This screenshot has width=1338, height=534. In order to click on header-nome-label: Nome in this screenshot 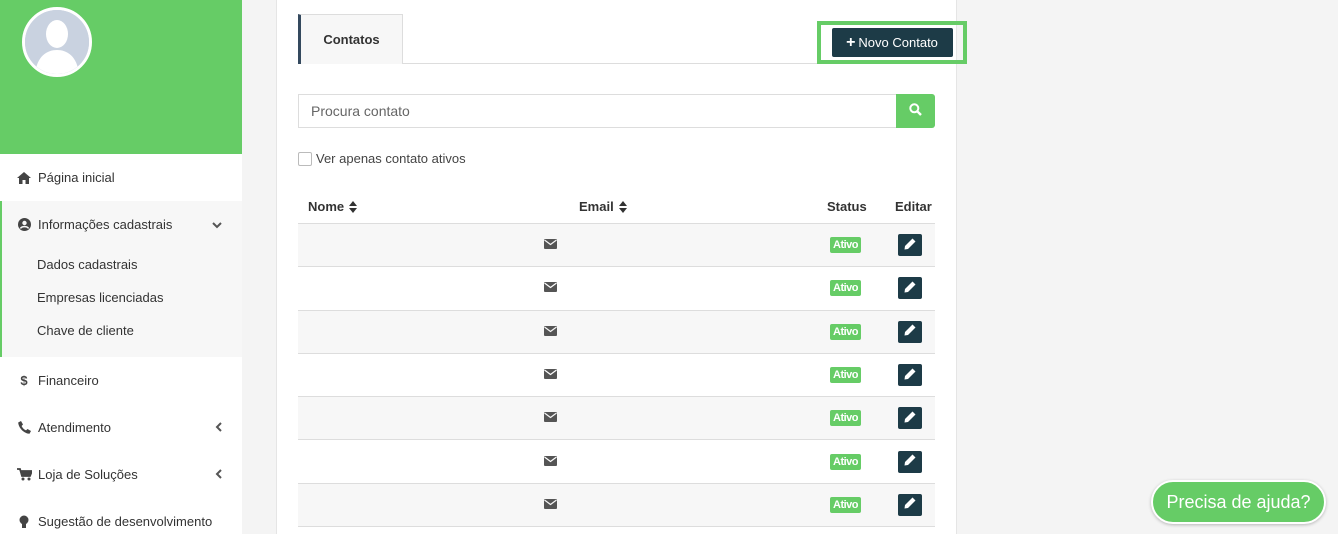, I will do `click(326, 206)`.